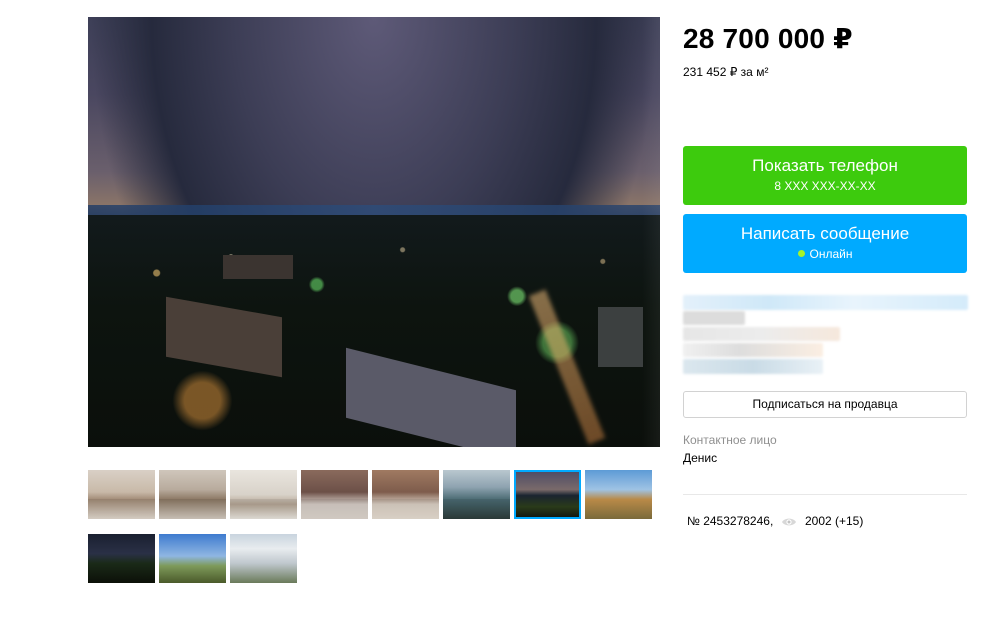 The height and width of the screenshot is (625, 990). What do you see at coordinates (789, 523) in the screenshot?
I see `eye-icon` at bounding box center [789, 523].